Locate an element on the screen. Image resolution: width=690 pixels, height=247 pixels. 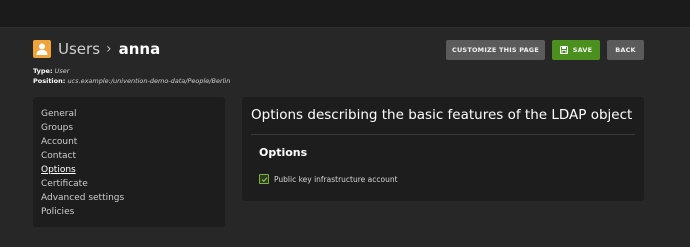
check-icon is located at coordinates (264, 179).